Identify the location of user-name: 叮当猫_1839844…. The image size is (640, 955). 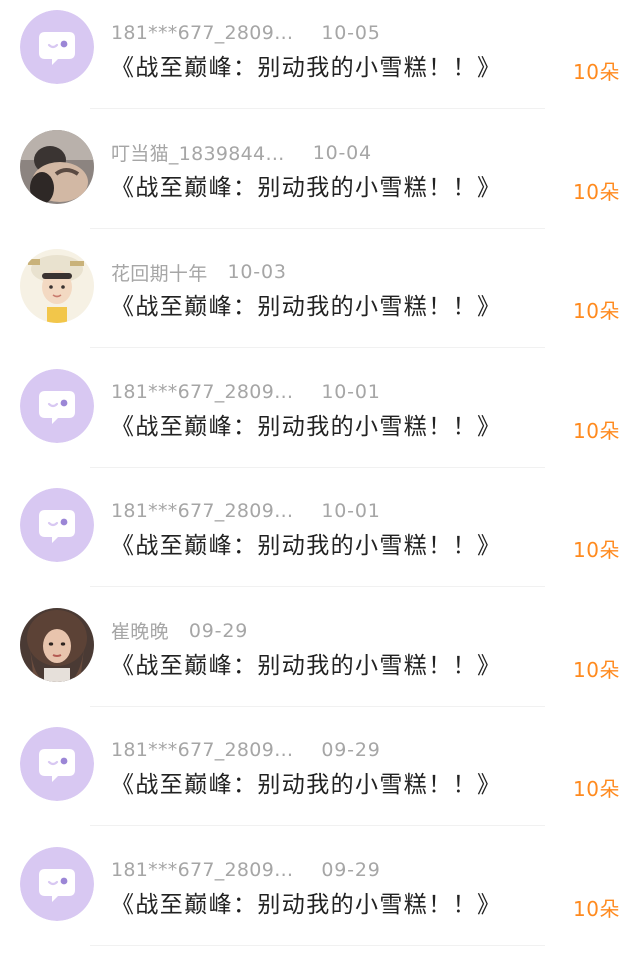
(198, 154).